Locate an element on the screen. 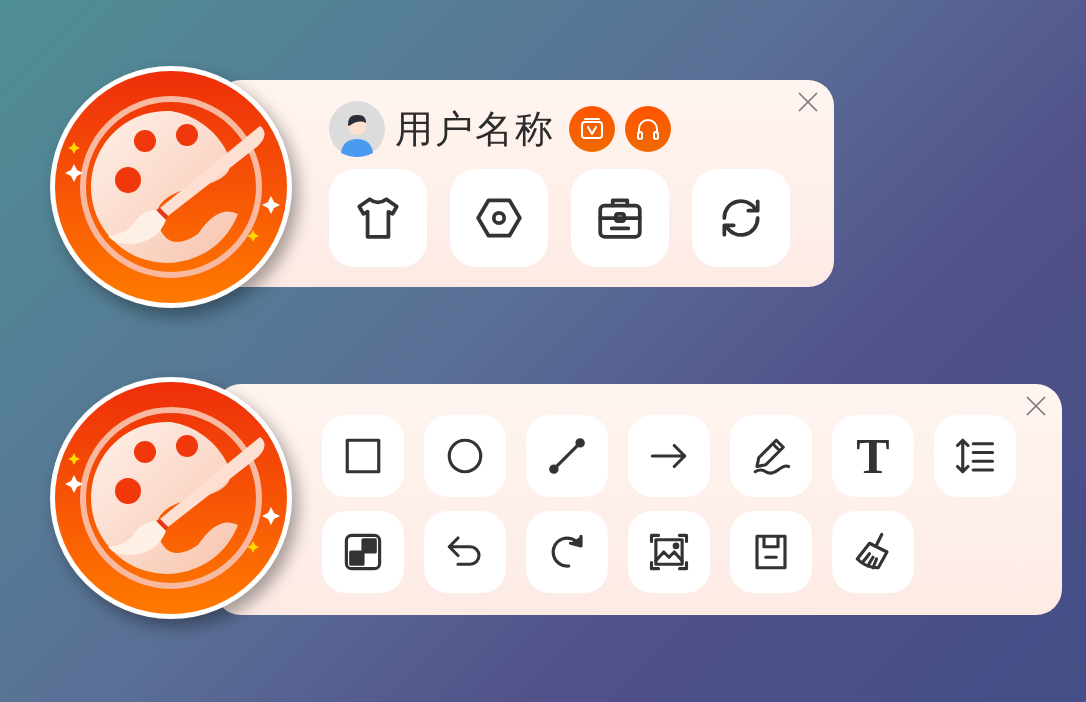 This screenshot has width=1086, height=702. image-frame-icon is located at coordinates (669, 552).